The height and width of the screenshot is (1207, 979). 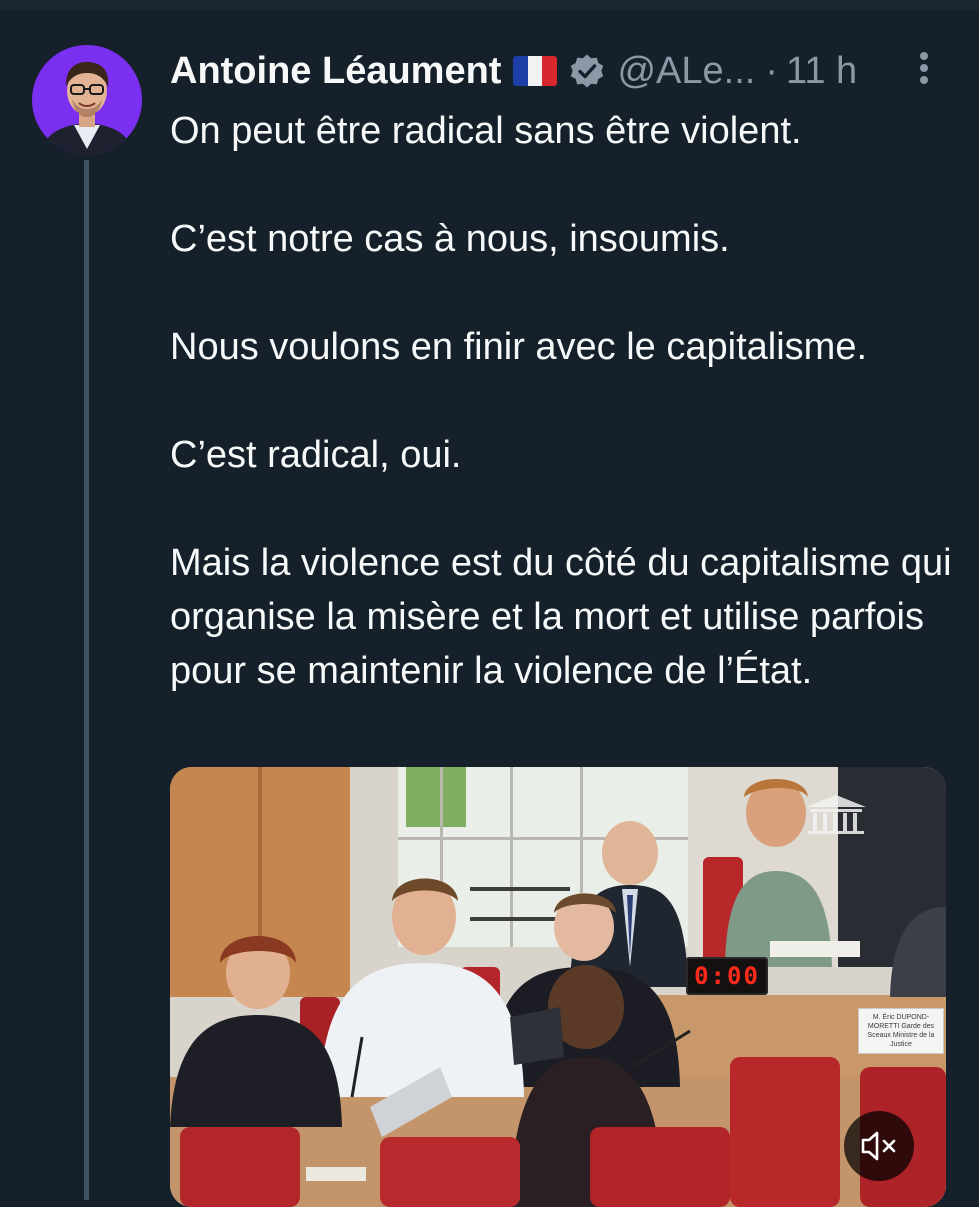 What do you see at coordinates (486, 131) in the screenshot?
I see `tweet-paragraph: On peut être radical sans être violent.` at bounding box center [486, 131].